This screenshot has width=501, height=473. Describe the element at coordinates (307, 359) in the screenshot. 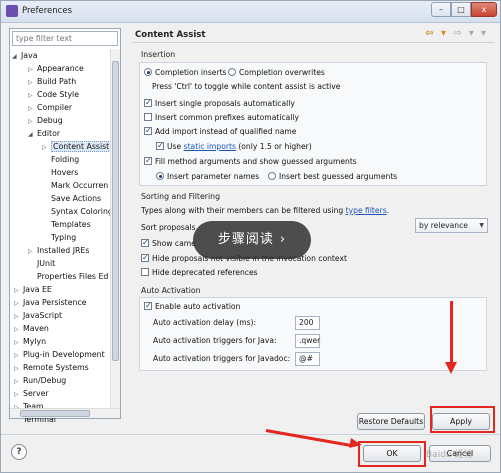

I see `javadoc-triggers-input: @#` at that location.